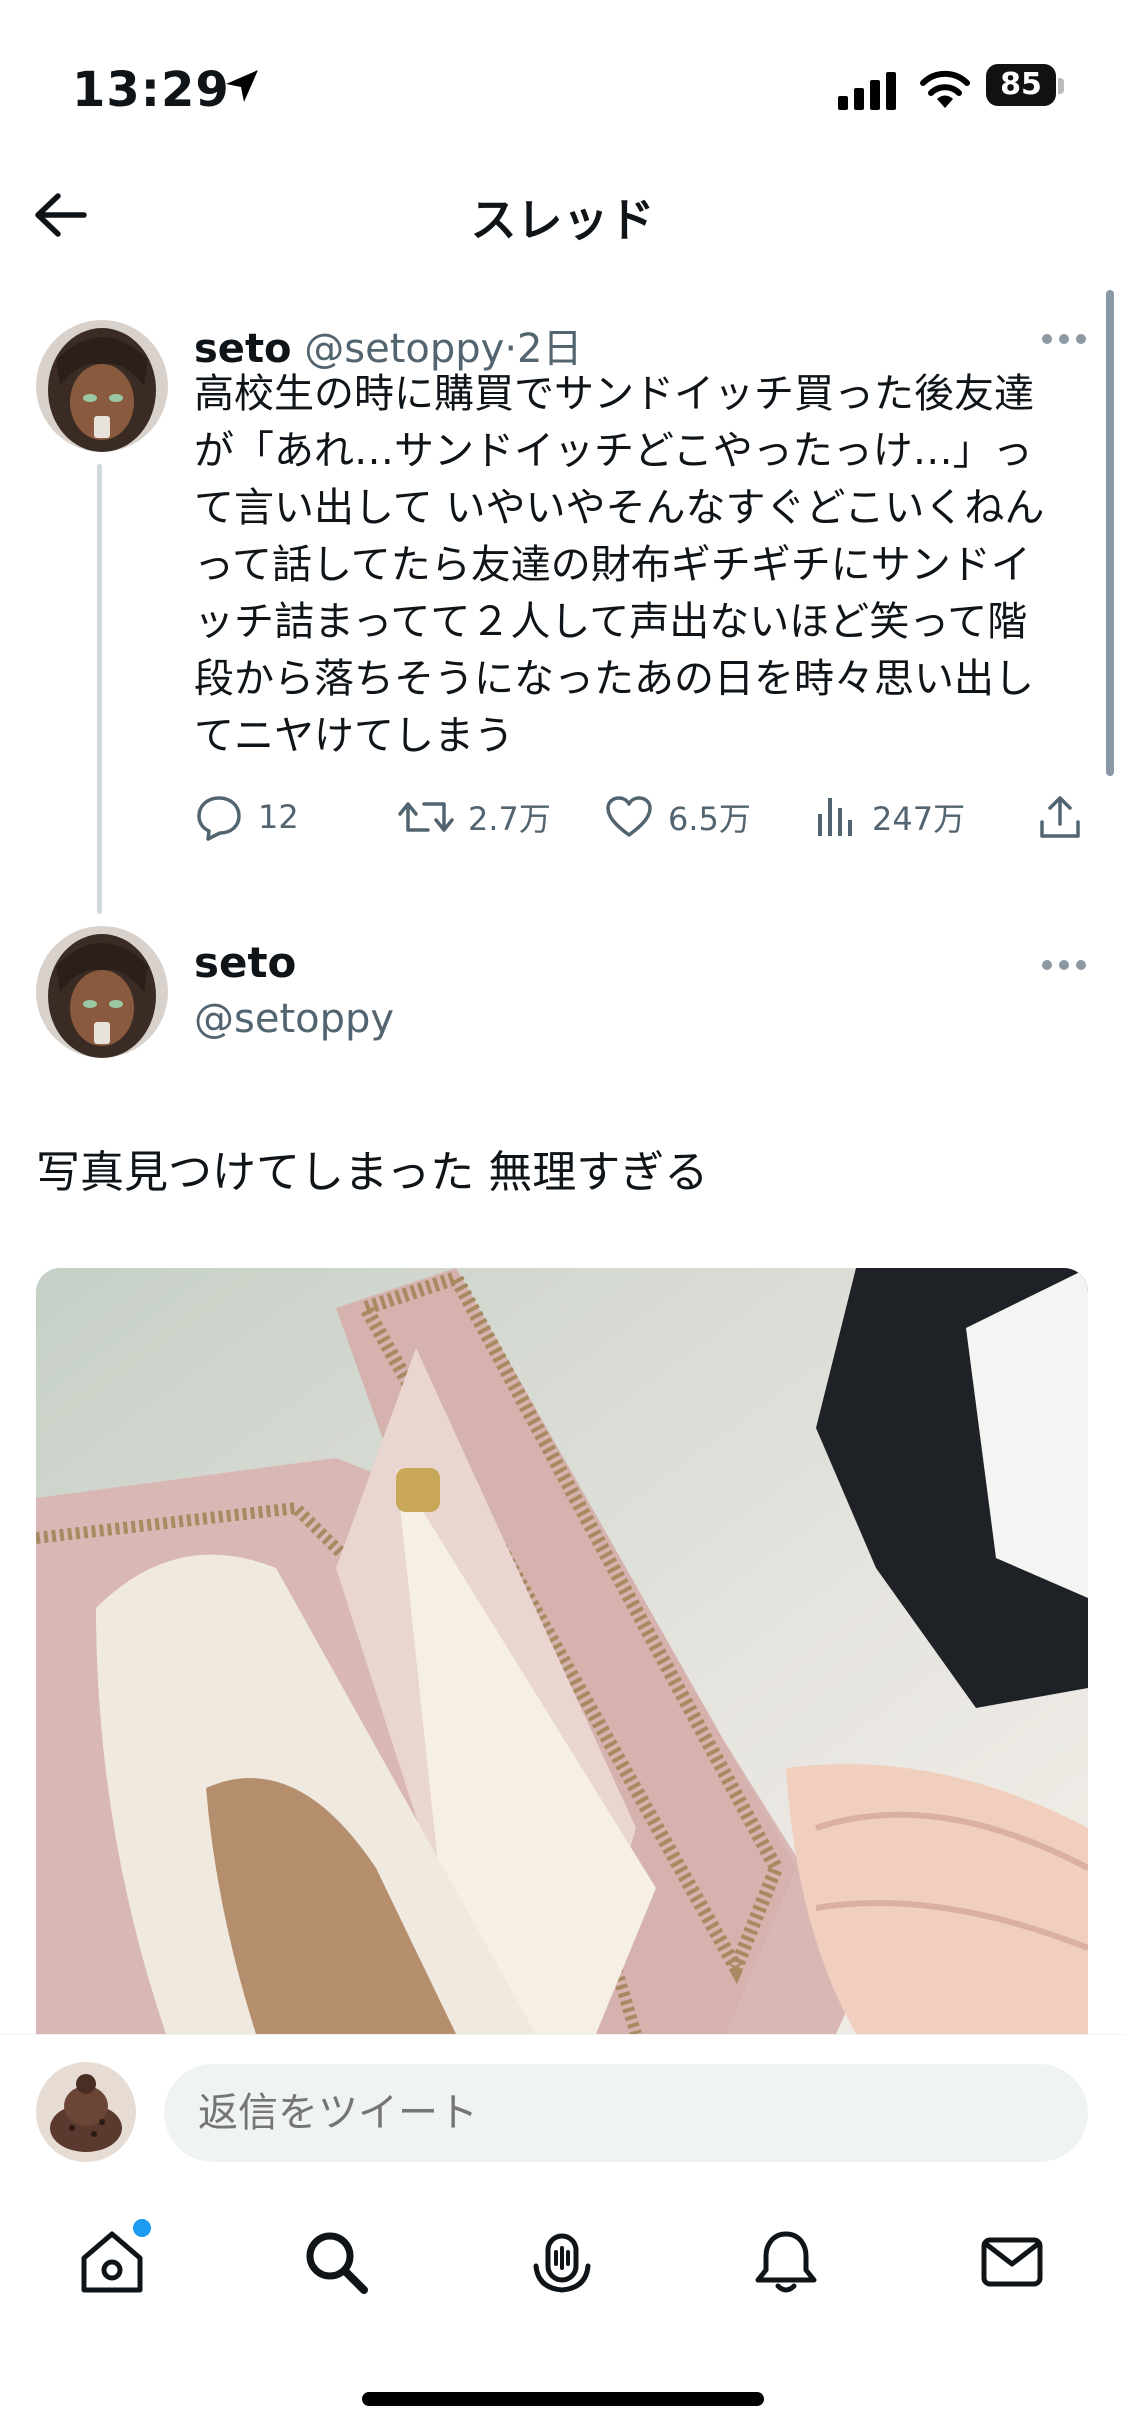 Image resolution: width=1125 pixels, height=2436 pixels. Describe the element at coordinates (509, 819) in the screenshot. I see `retweet-count: 2.7万` at that location.